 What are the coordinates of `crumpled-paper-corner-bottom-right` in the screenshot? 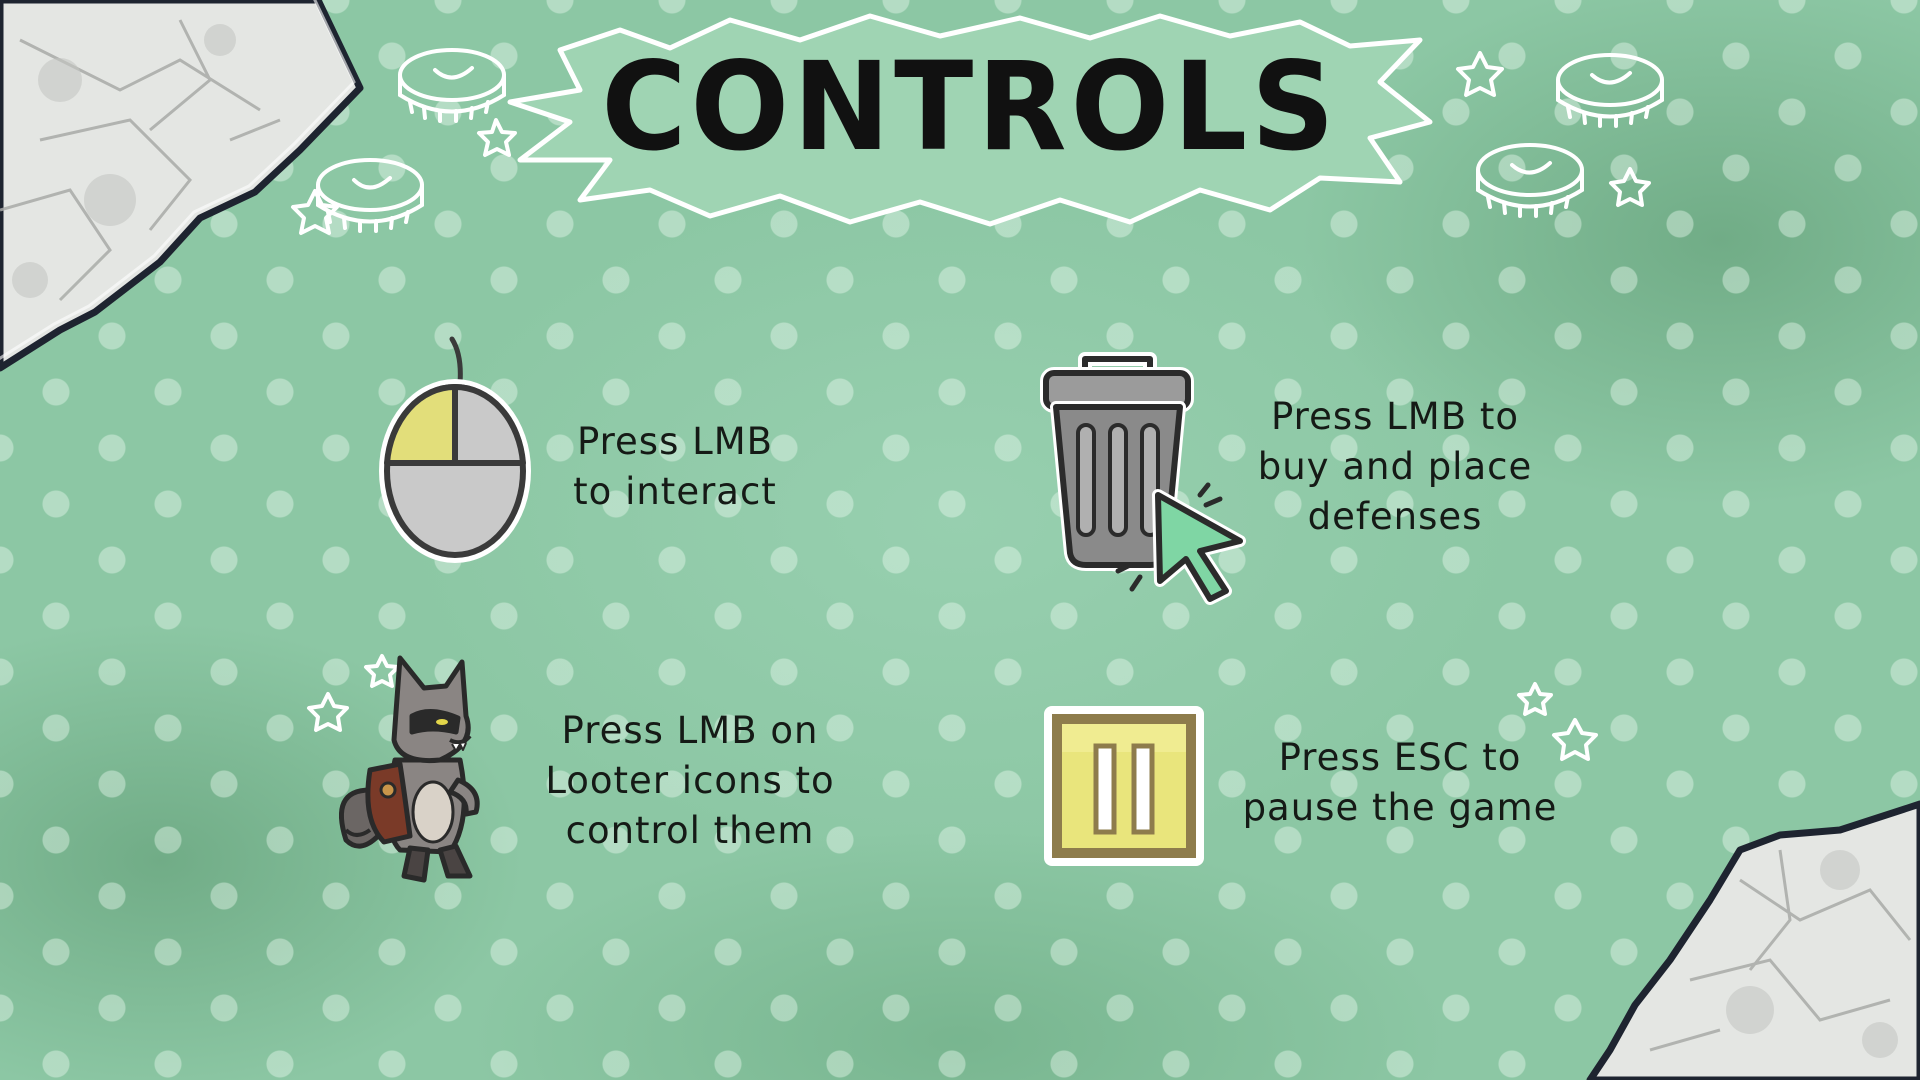 It's located at (1753, 940).